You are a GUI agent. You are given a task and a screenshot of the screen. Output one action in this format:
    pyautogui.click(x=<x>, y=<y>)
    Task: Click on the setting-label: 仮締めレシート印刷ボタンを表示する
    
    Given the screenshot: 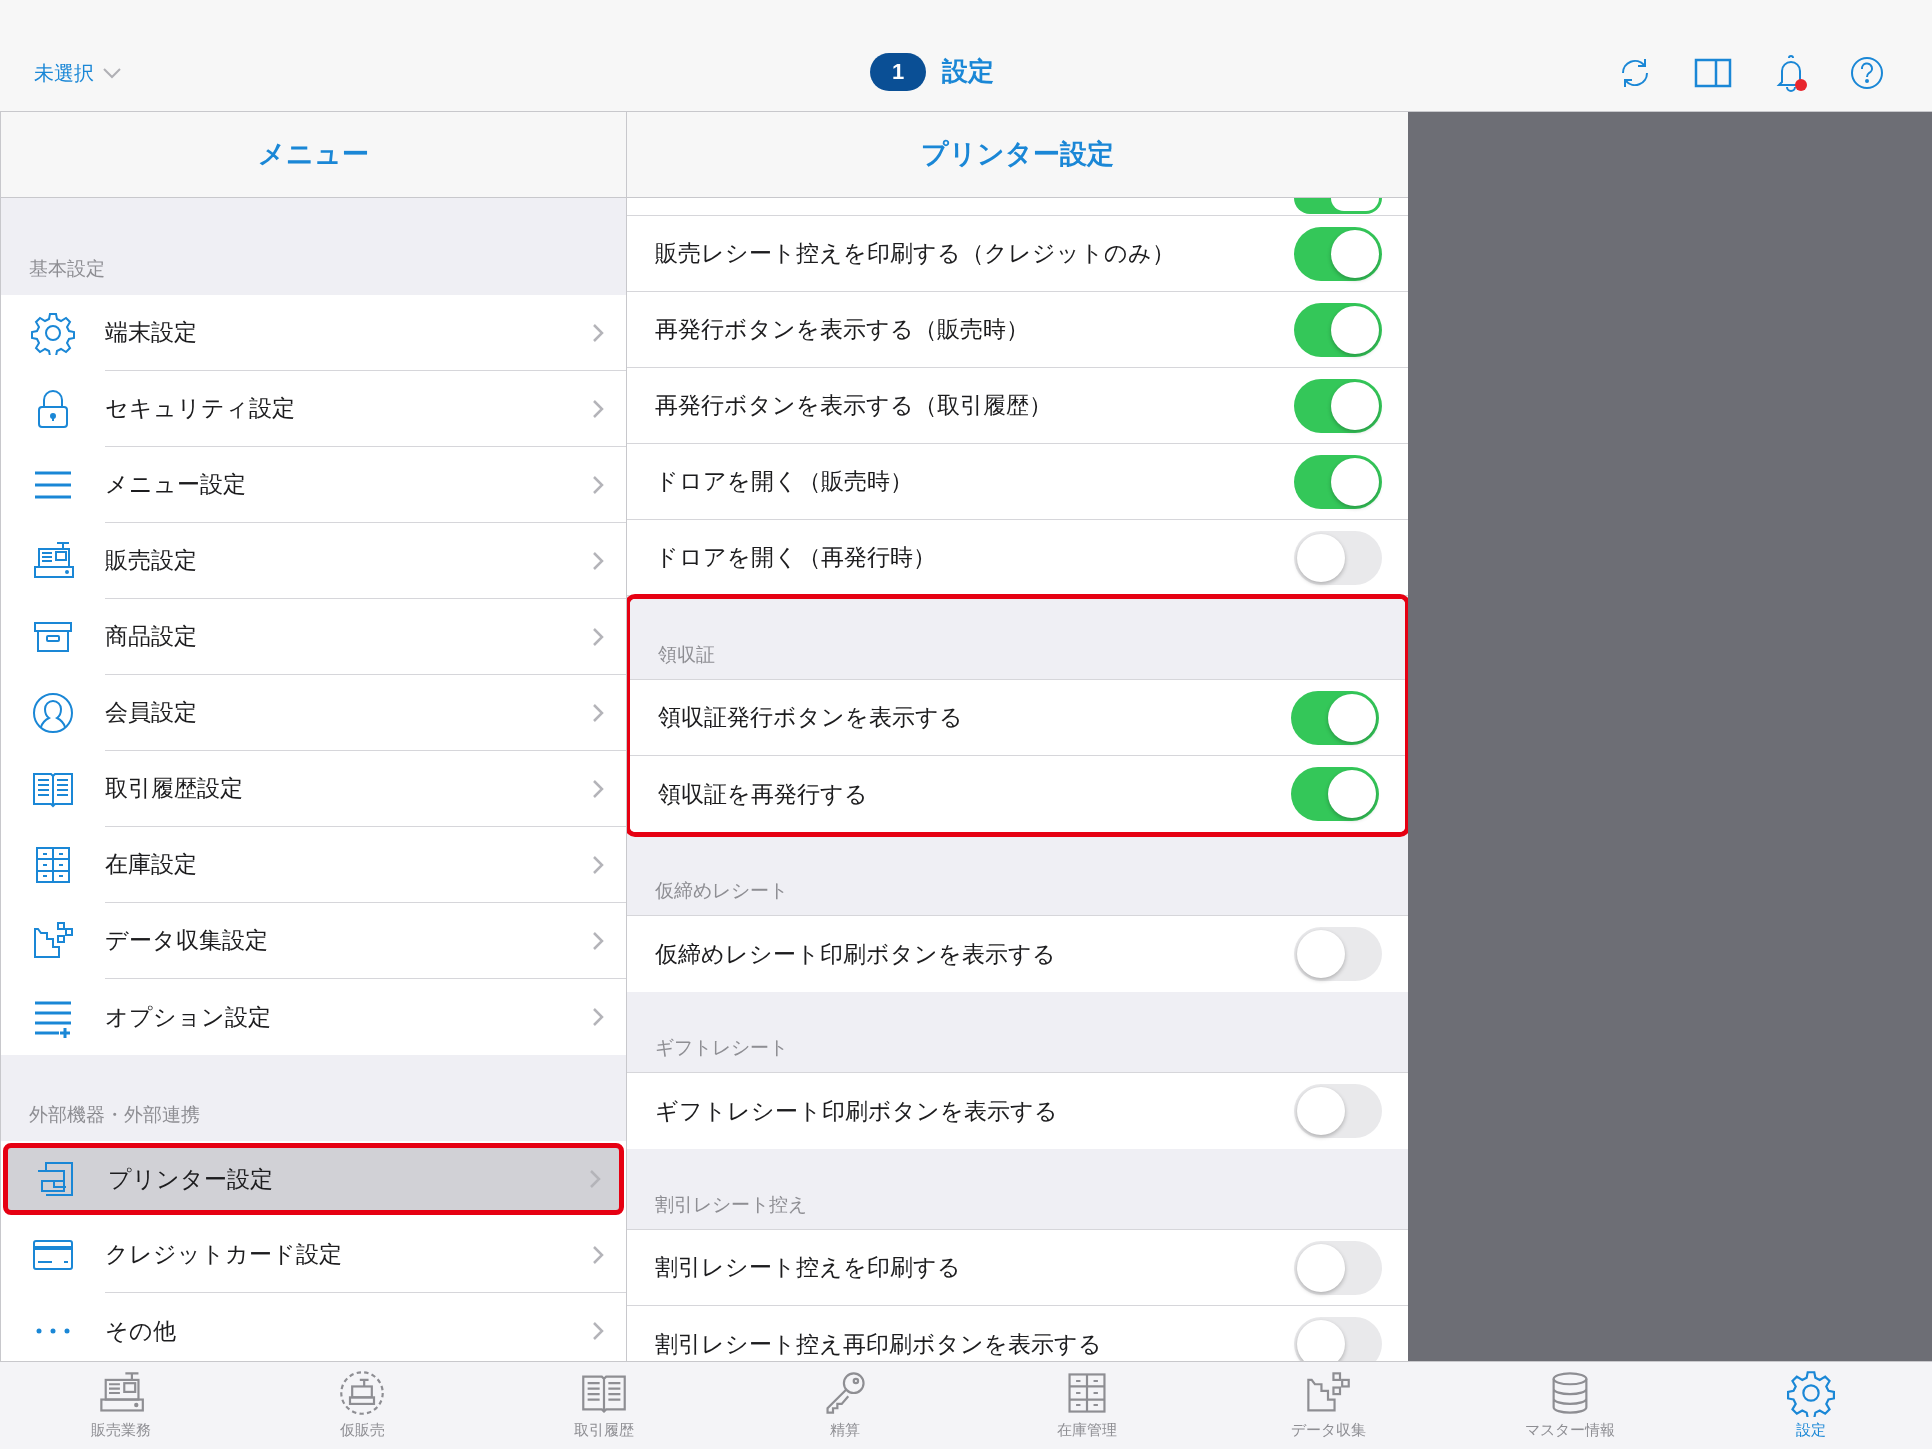 What is the action you would take?
    pyautogui.click(x=855, y=954)
    